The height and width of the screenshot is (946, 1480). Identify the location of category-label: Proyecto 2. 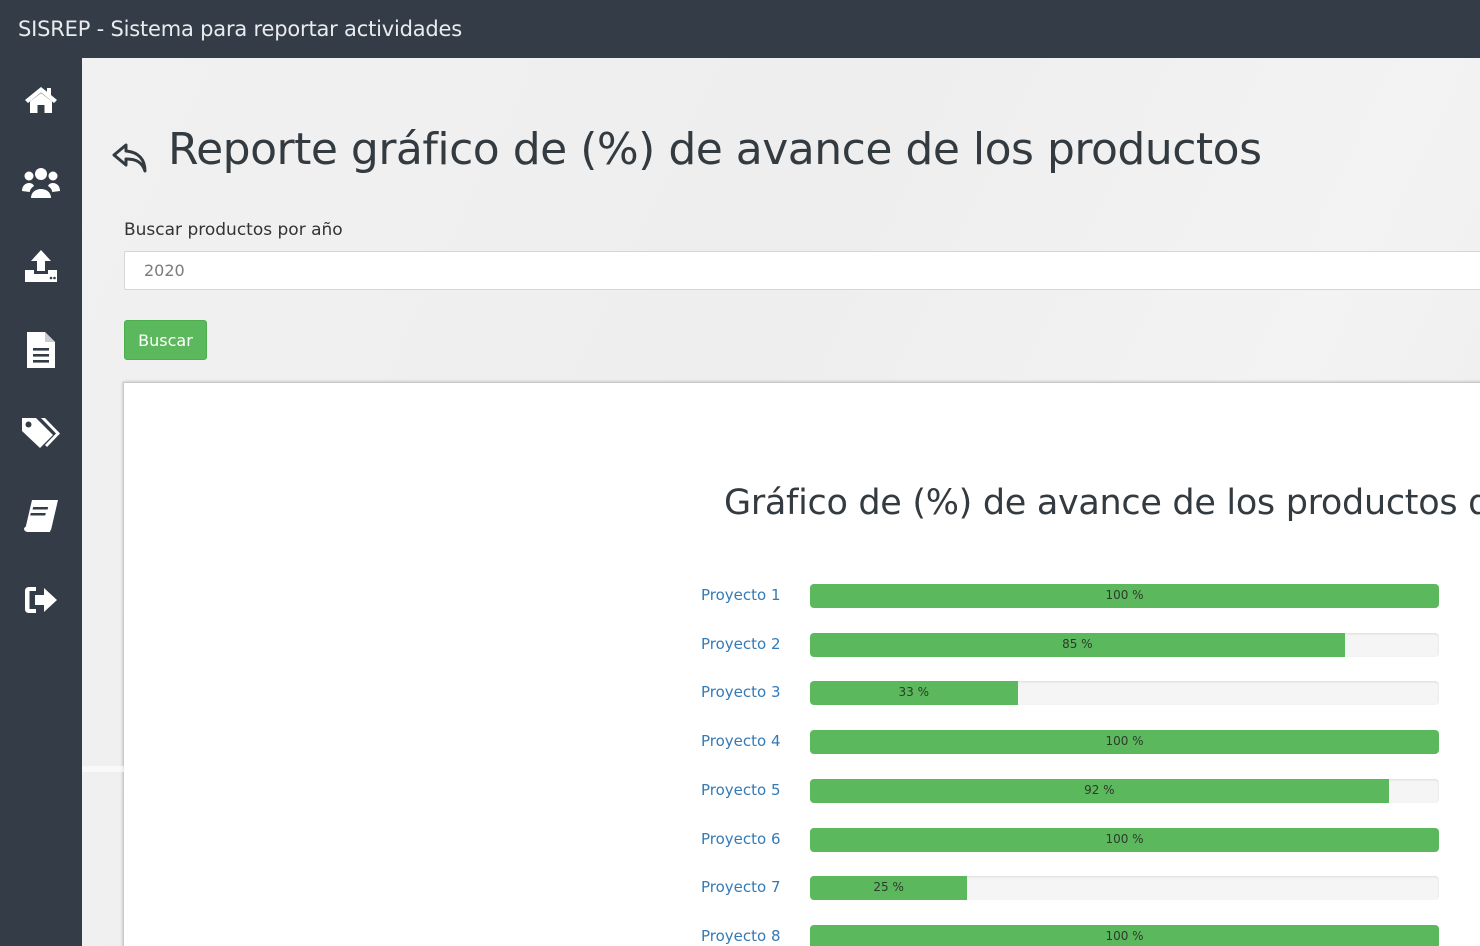
(741, 644).